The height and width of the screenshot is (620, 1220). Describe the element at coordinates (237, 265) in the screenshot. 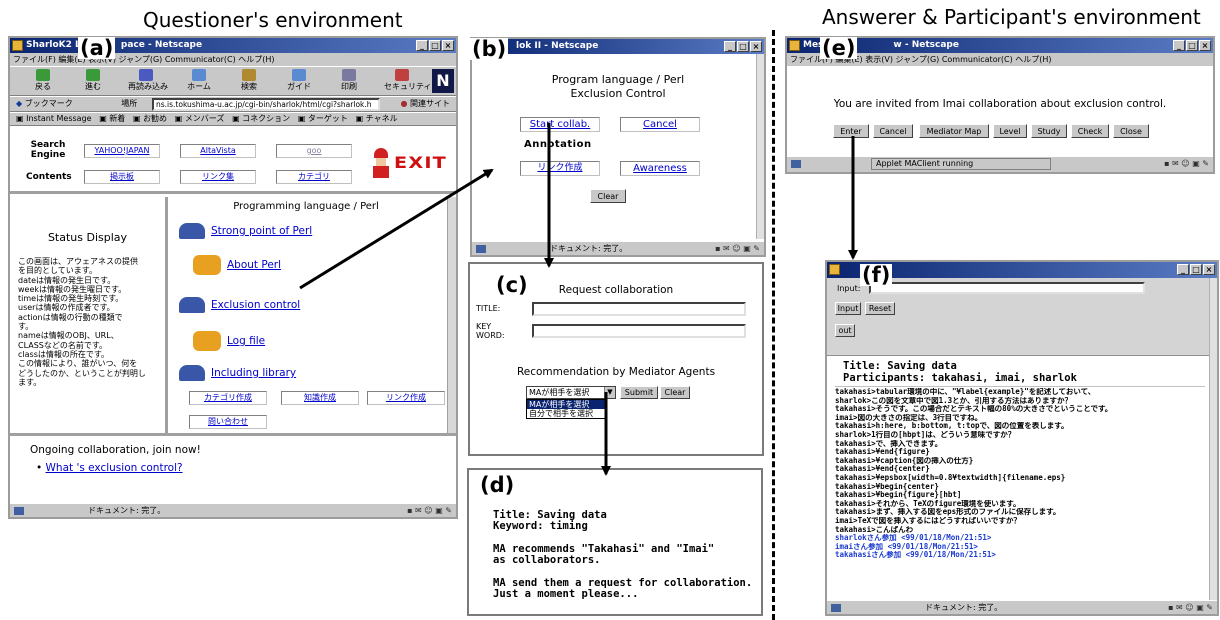

I see `topic-about-perl: About Perl` at that location.